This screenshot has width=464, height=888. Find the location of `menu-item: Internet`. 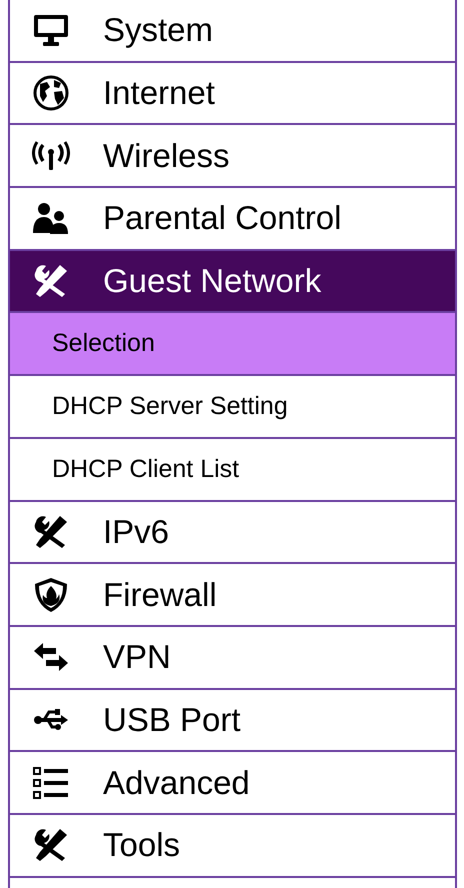

menu-item: Internet is located at coordinates (232, 94).